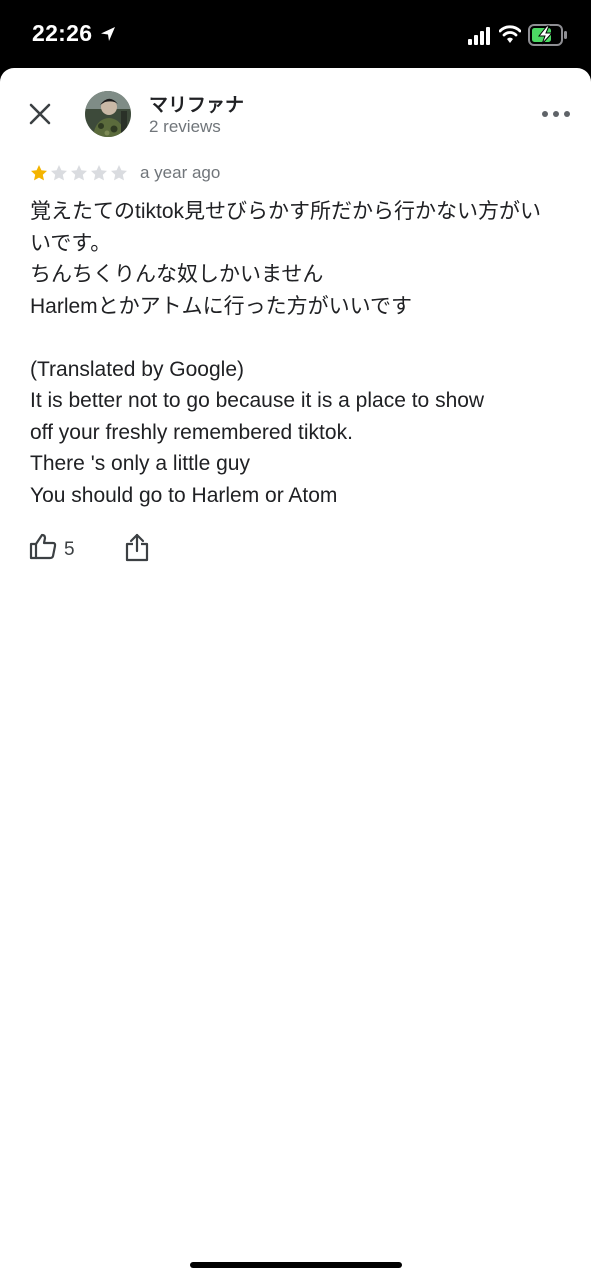  Describe the element at coordinates (59, 547) in the screenshot. I see `like-button` at that location.